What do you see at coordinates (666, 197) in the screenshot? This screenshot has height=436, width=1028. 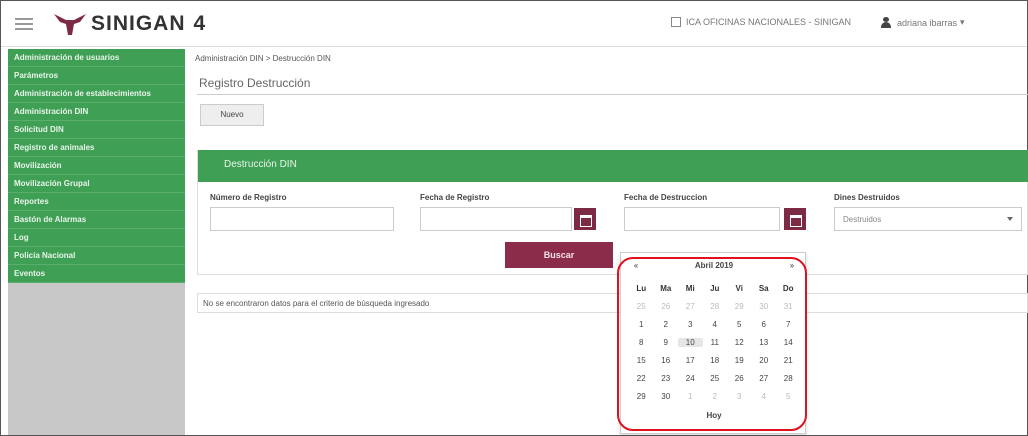 I see `fecha-destruccion-label: Fecha de Destruccion` at bounding box center [666, 197].